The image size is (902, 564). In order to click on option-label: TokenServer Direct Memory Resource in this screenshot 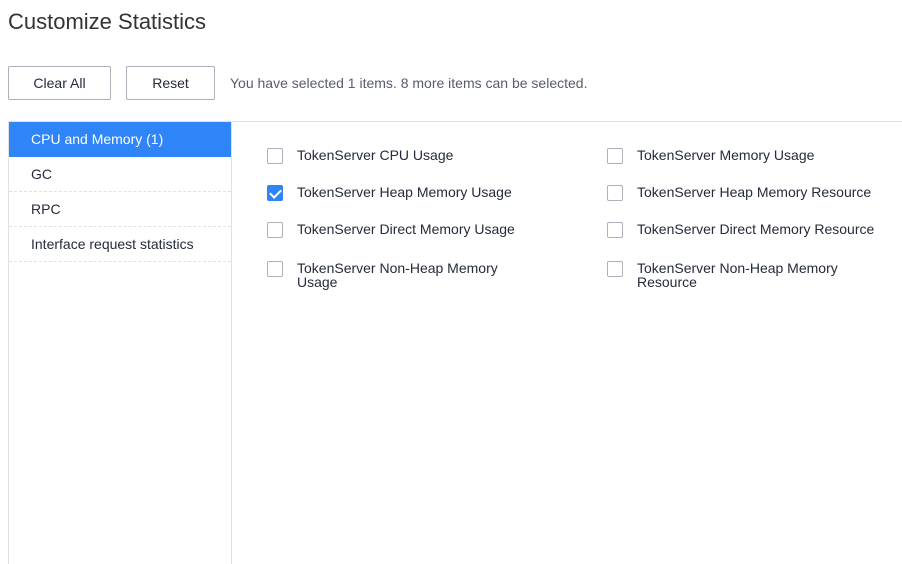, I will do `click(756, 229)`.